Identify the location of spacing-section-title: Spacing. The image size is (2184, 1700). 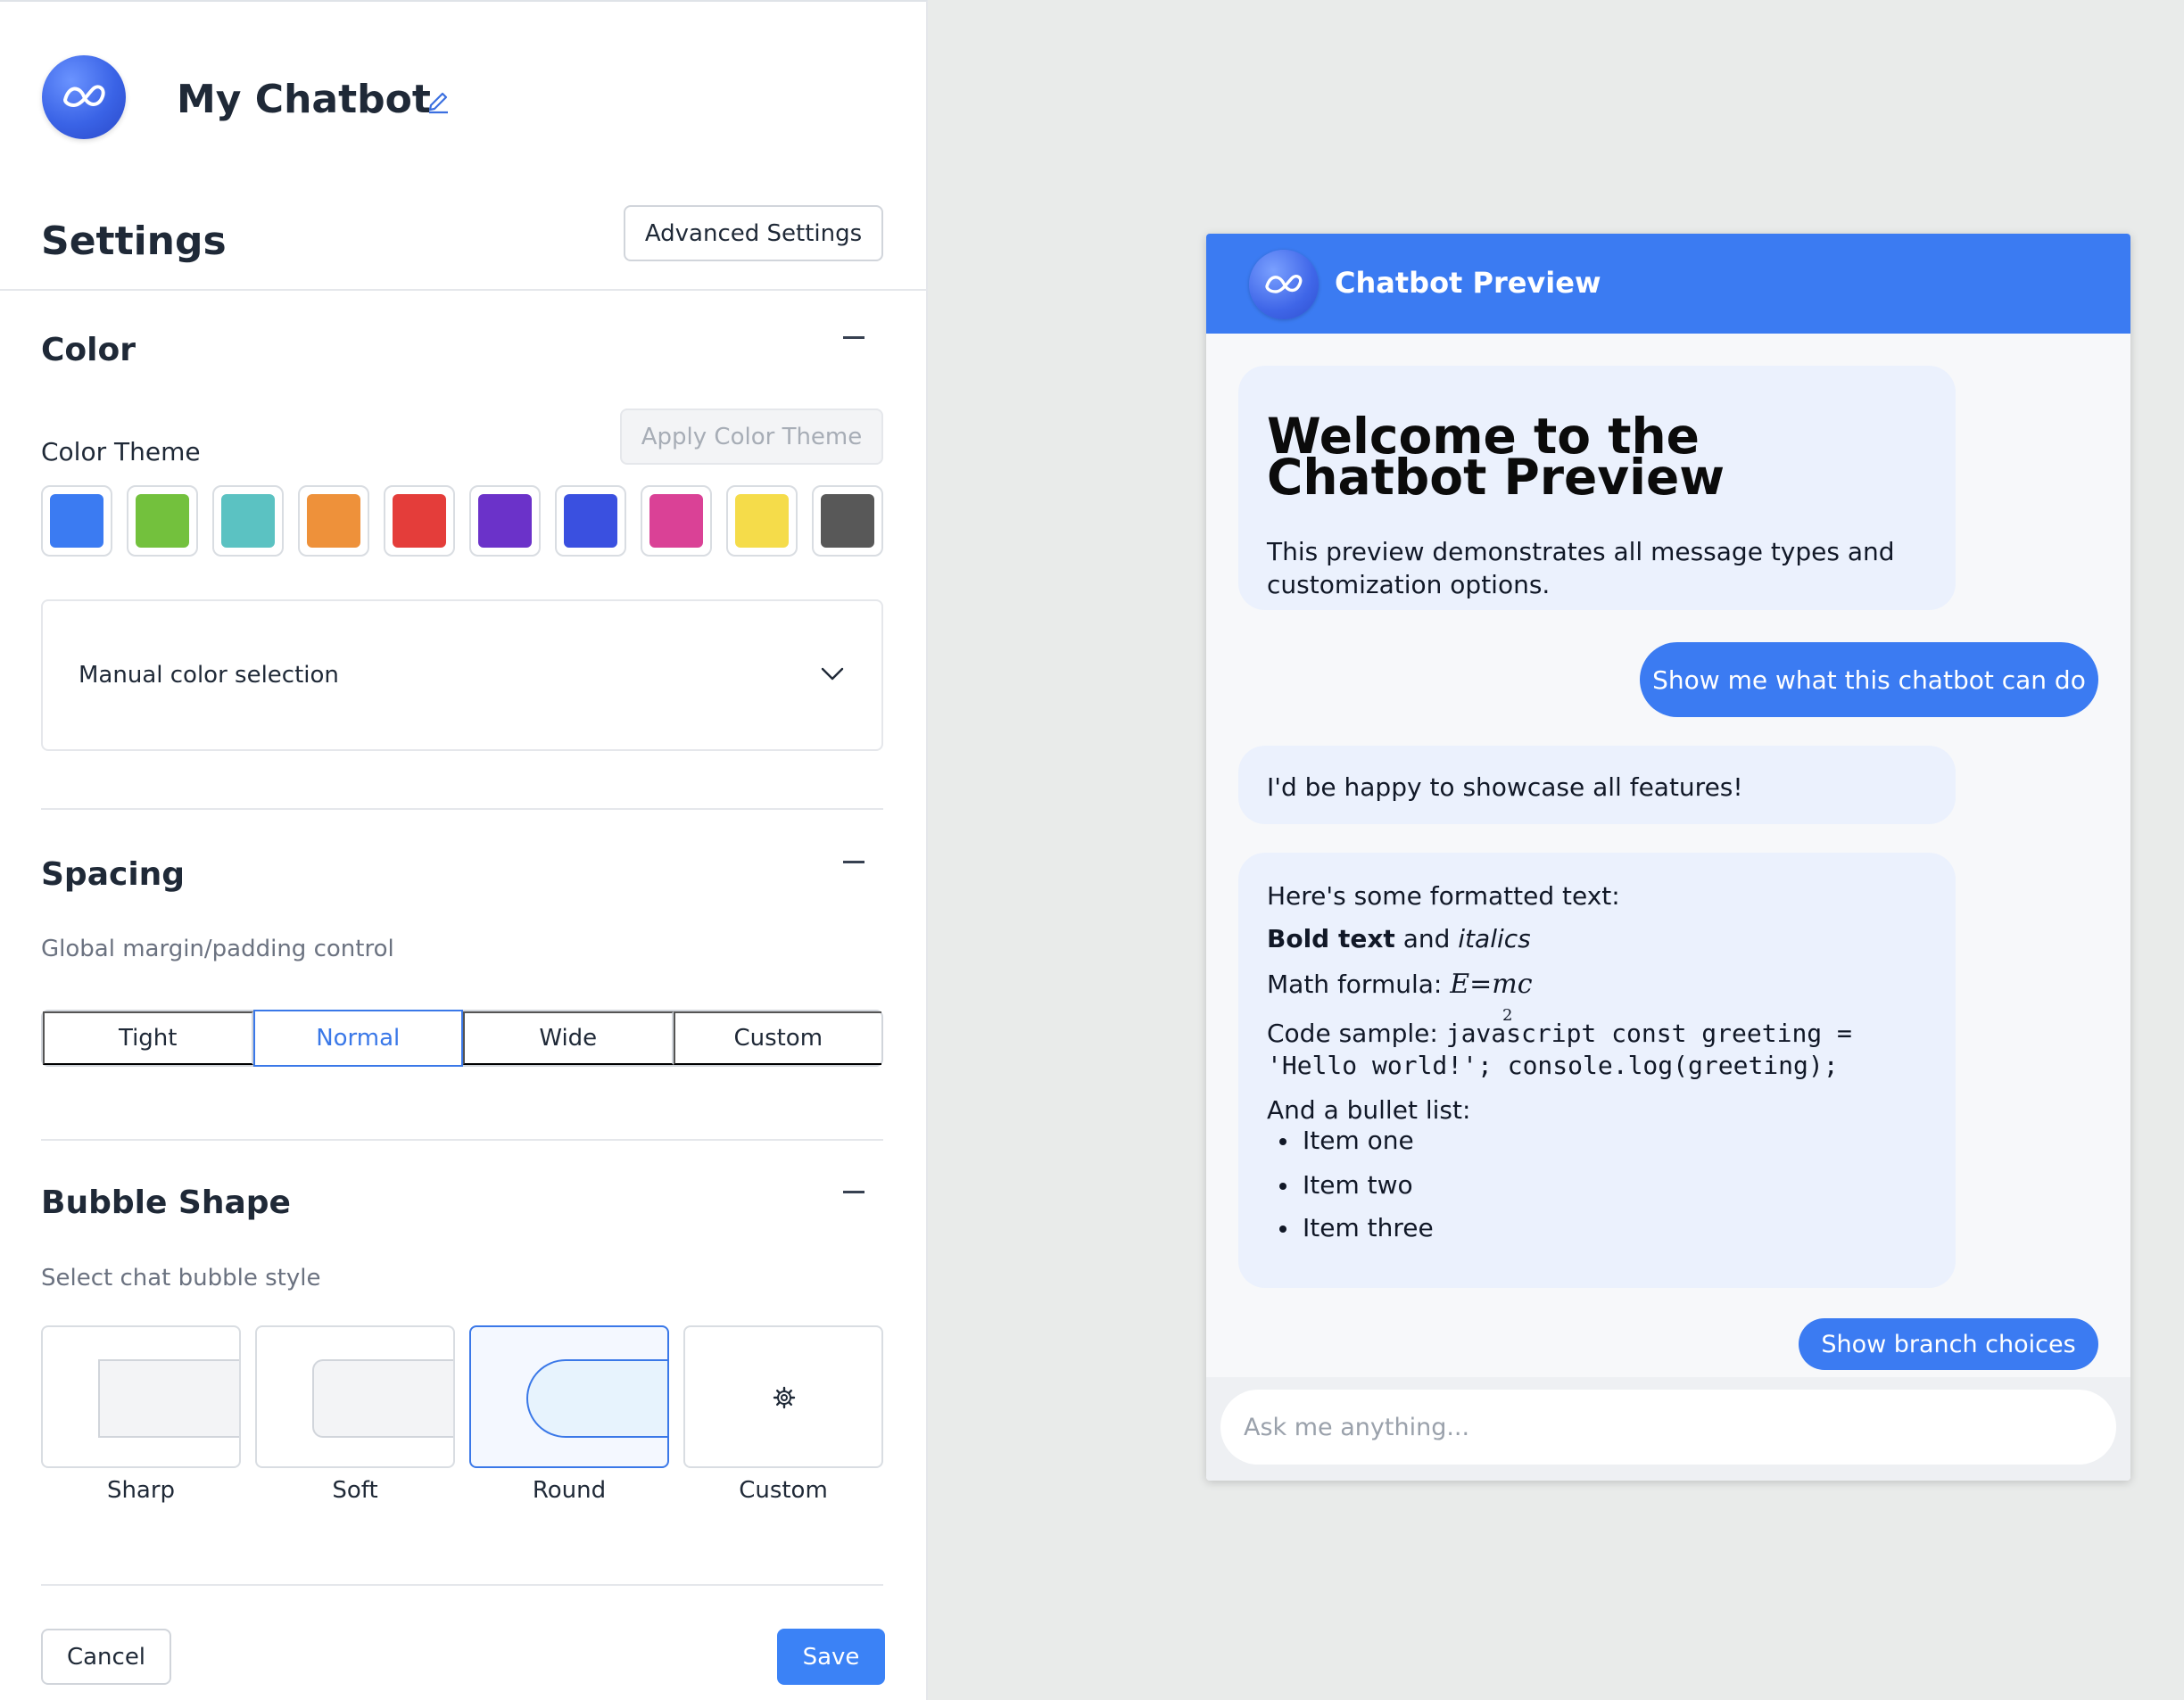
(113, 874).